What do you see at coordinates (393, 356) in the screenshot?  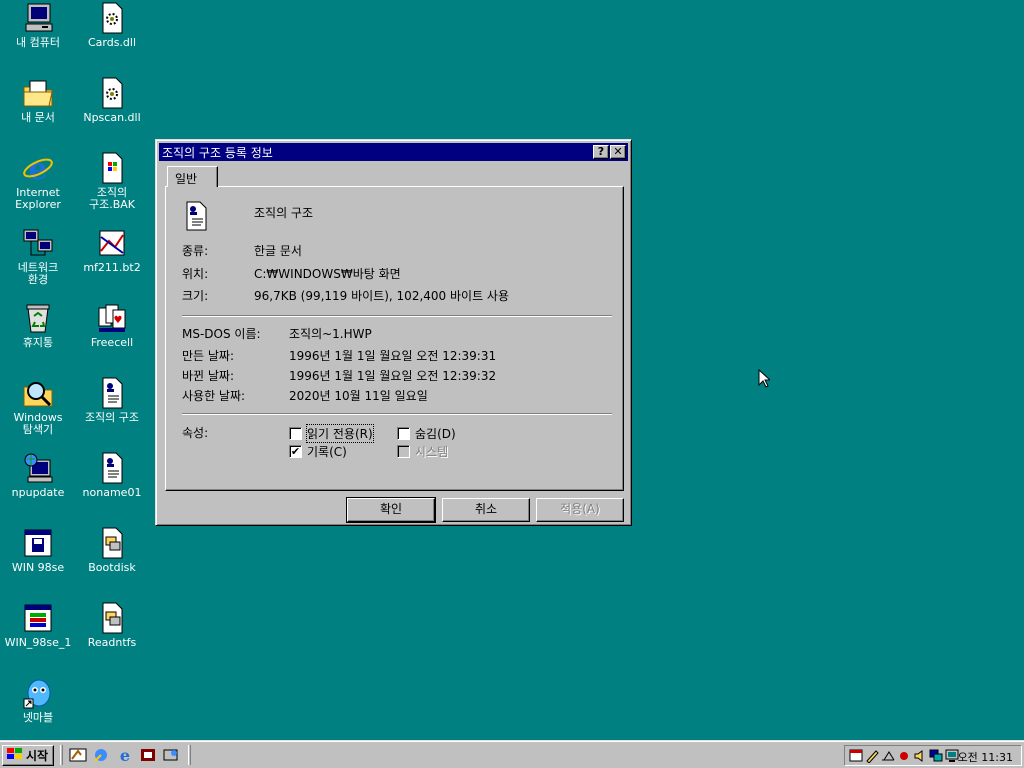 I see `created-value: 1996년 1월 1일 월요일 오전 12:39:31` at bounding box center [393, 356].